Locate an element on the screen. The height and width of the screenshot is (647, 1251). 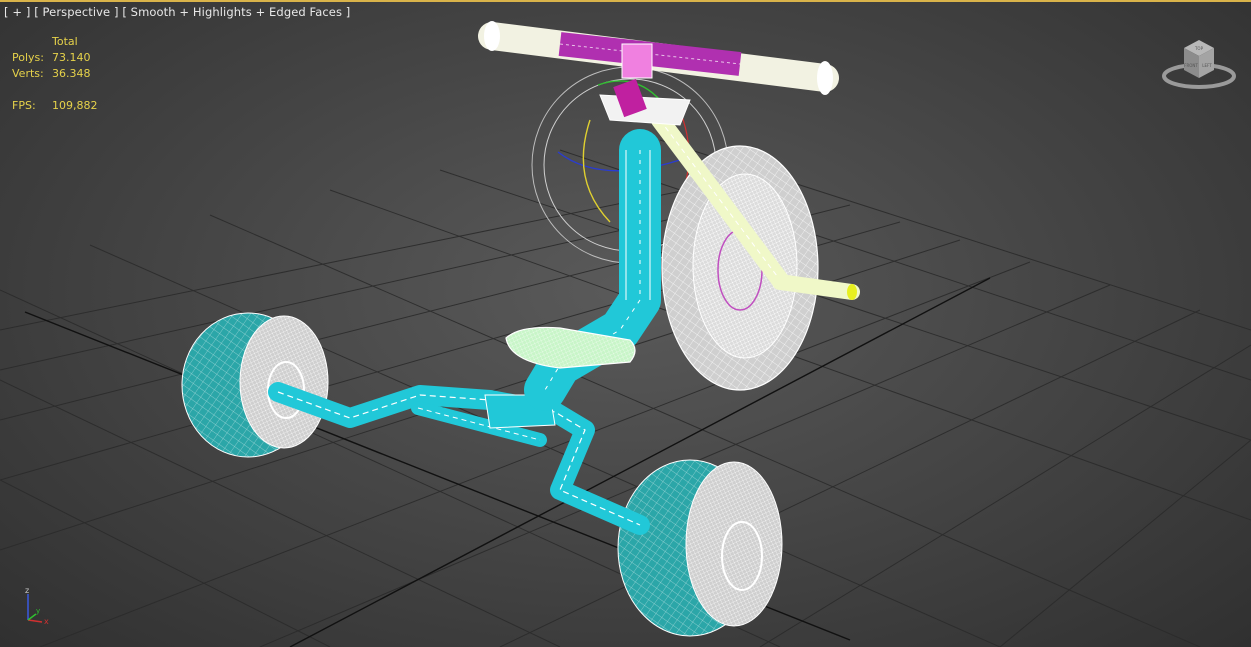
verts-label: Verts: is located at coordinates (28, 73).